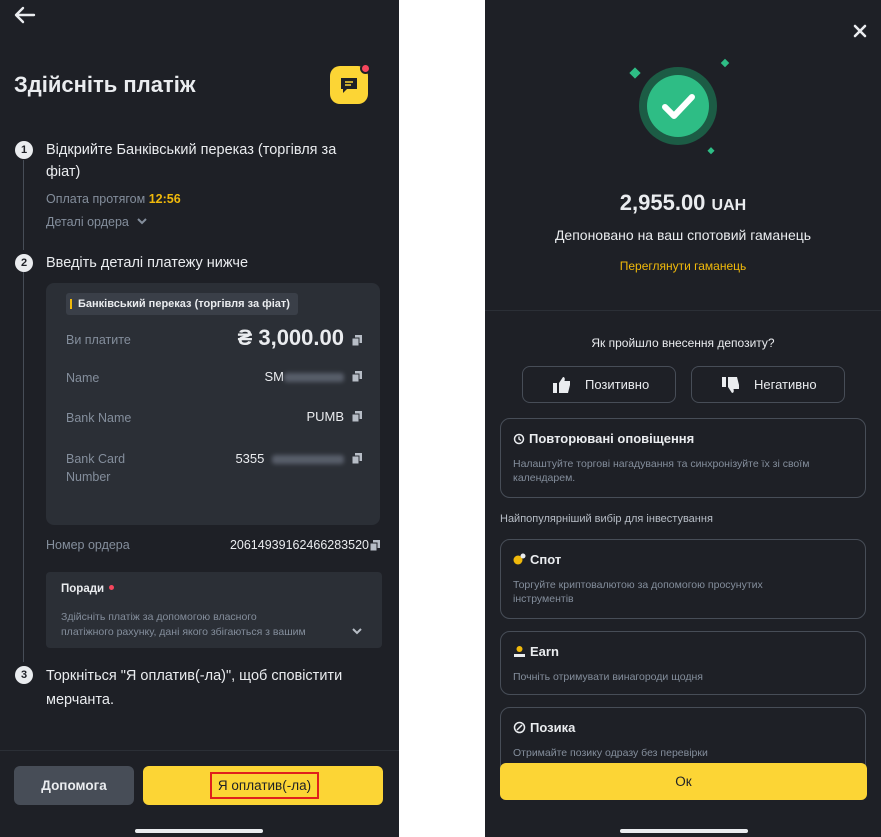 Image resolution: width=881 pixels, height=837 pixels. What do you see at coordinates (74, 785) in the screenshot?
I see `help-button: Допомога` at bounding box center [74, 785].